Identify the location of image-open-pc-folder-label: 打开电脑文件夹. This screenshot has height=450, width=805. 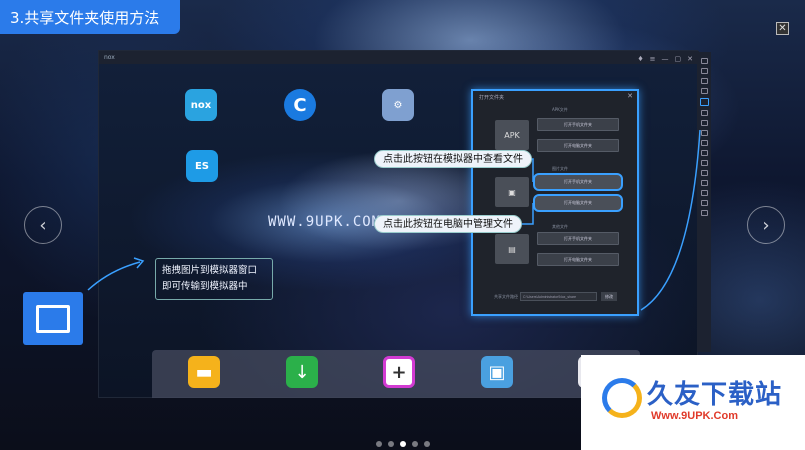
(578, 202).